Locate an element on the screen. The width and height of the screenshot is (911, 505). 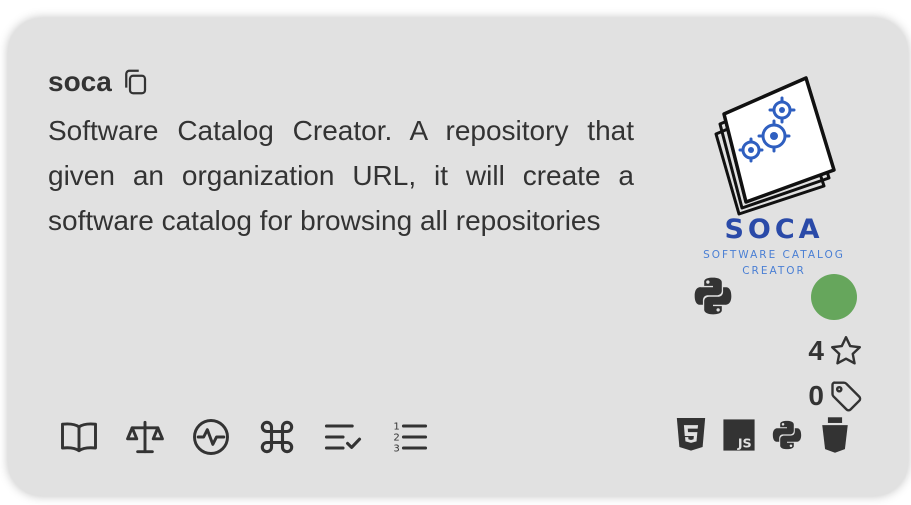
tech-html5 is located at coordinates (691, 435).